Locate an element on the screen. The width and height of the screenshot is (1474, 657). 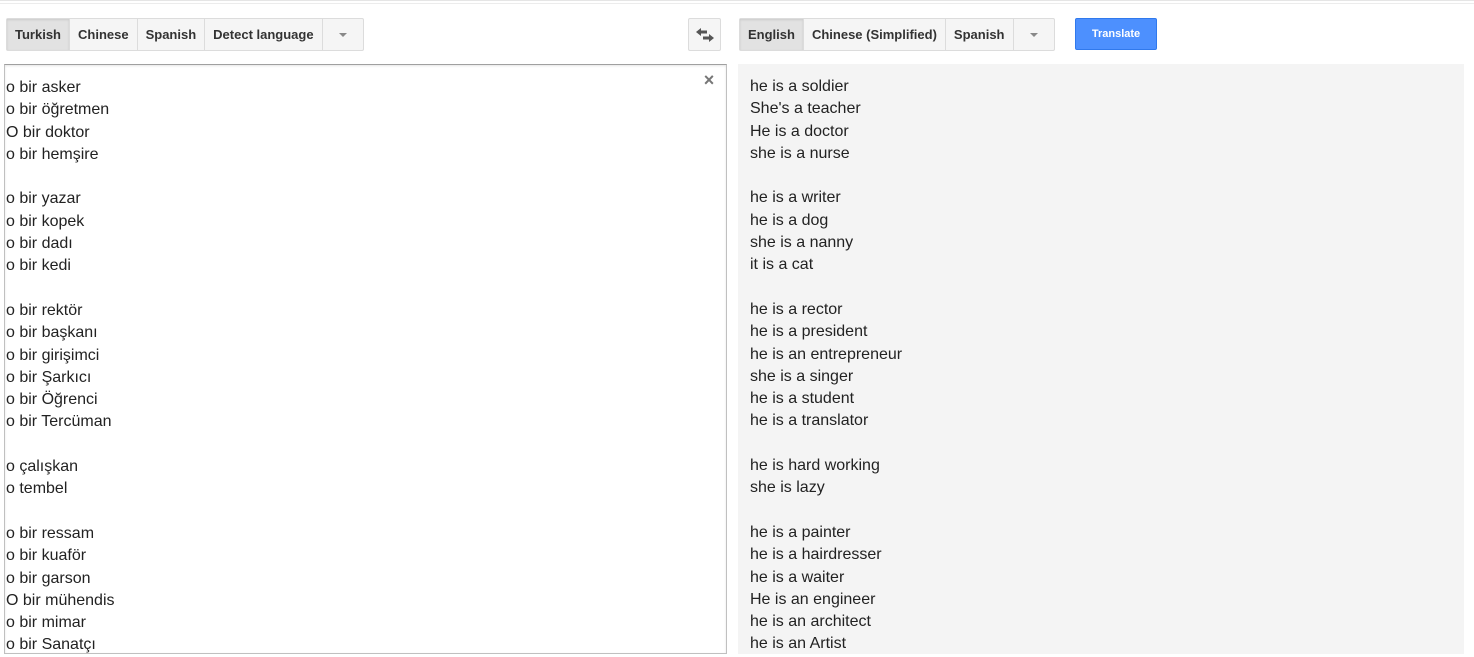
translation-line: he is a soldier is located at coordinates (799, 86).